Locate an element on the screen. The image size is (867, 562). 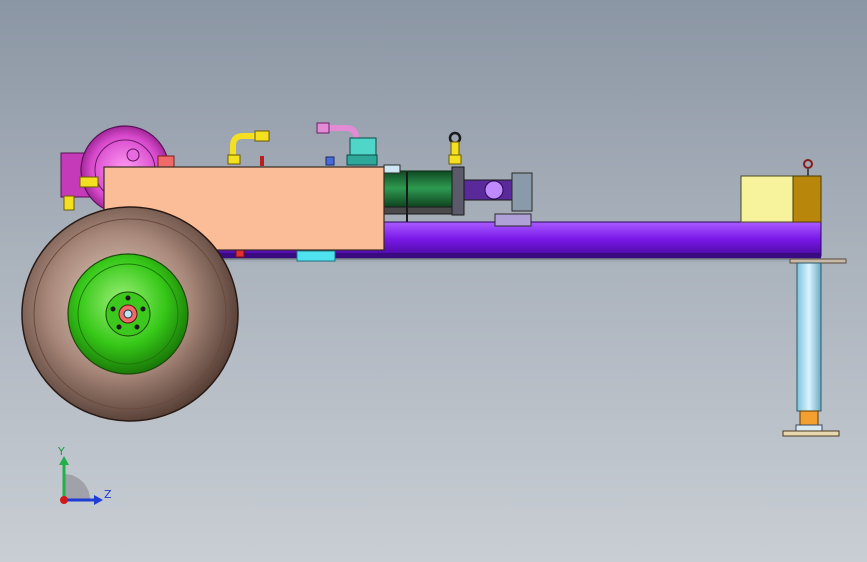
jack-stand is located at coordinates (814, 347).